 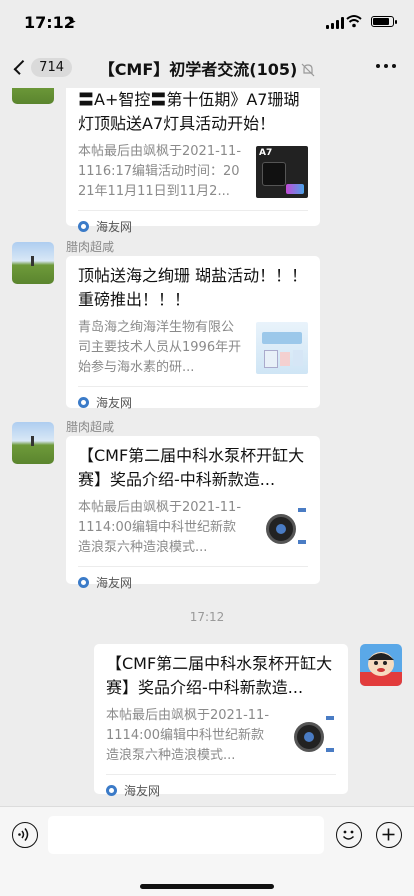 I want to click on home-indicator, so click(x=207, y=886).